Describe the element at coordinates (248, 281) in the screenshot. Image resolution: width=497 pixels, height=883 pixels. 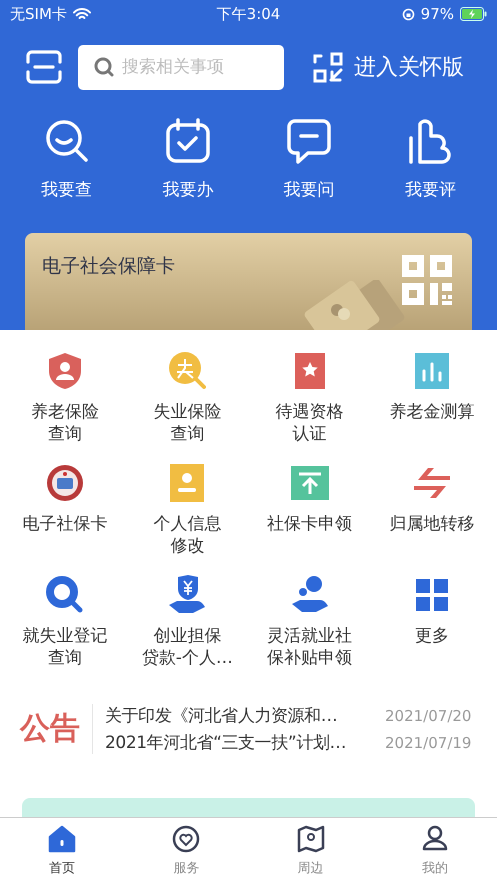
I see `social-security-card: 电子社会保障卡` at that location.